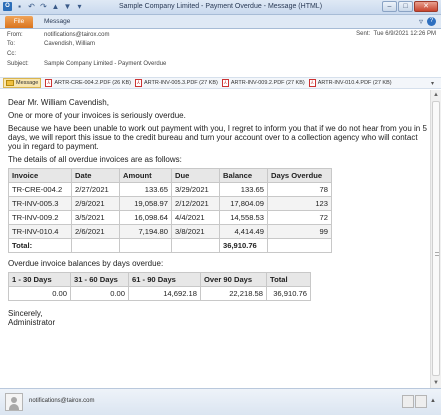 This screenshot has height=415, width=441. What do you see at coordinates (145, 217) in the screenshot?
I see `table-cell: 16,098.64` at bounding box center [145, 217].